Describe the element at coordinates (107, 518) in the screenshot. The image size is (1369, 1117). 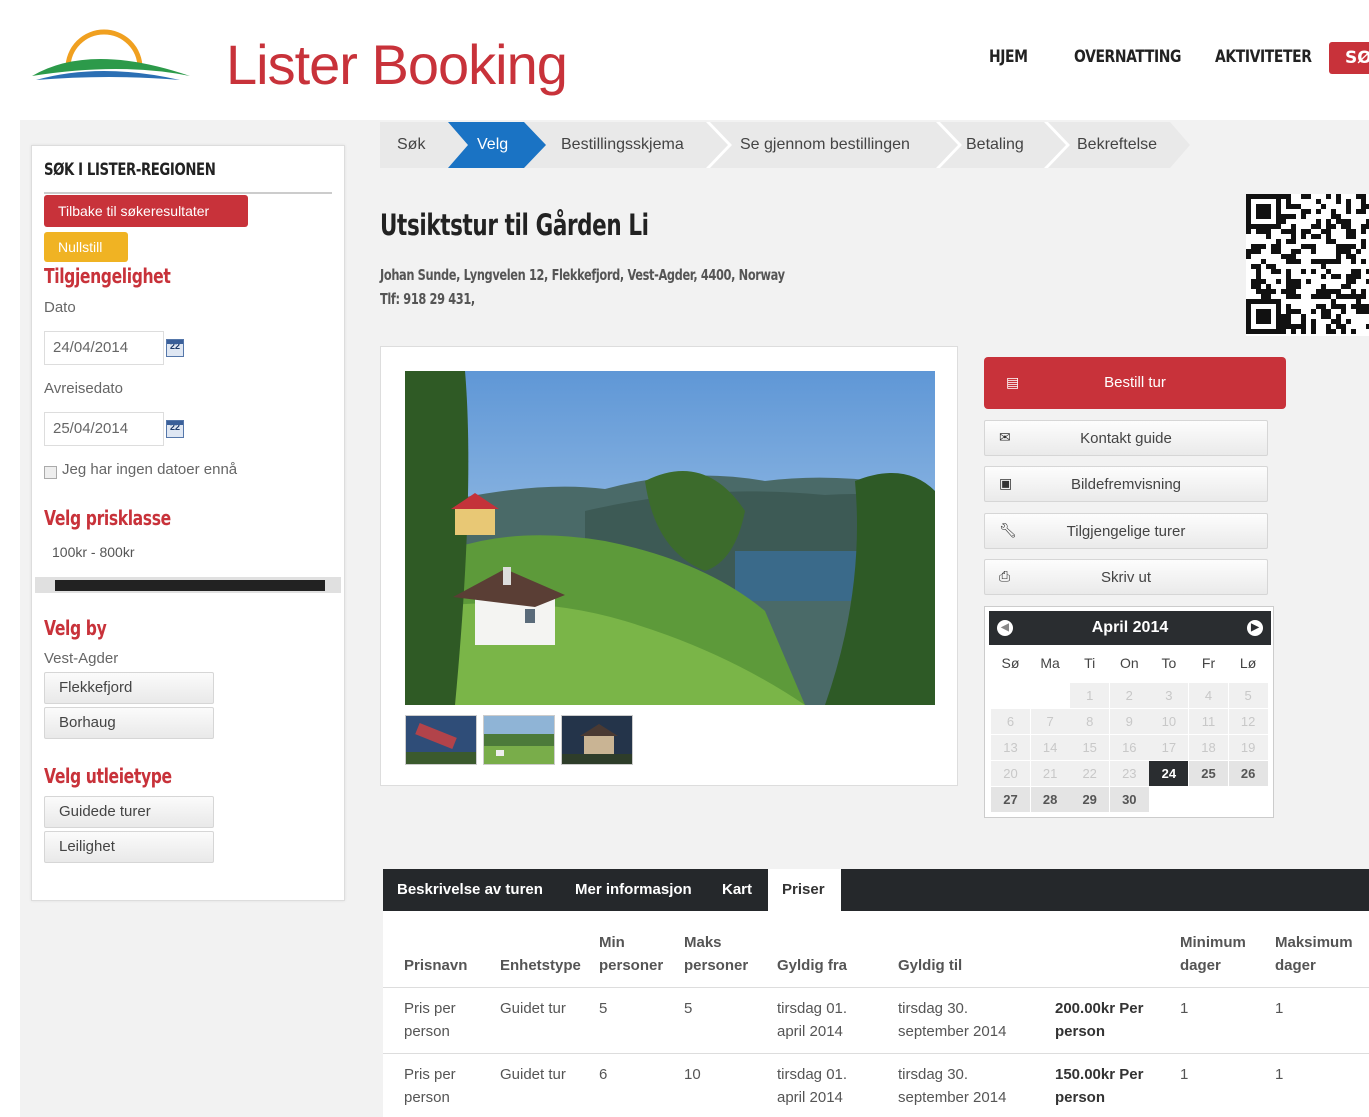
I see `price-heading: Velg prisklasse` at that location.